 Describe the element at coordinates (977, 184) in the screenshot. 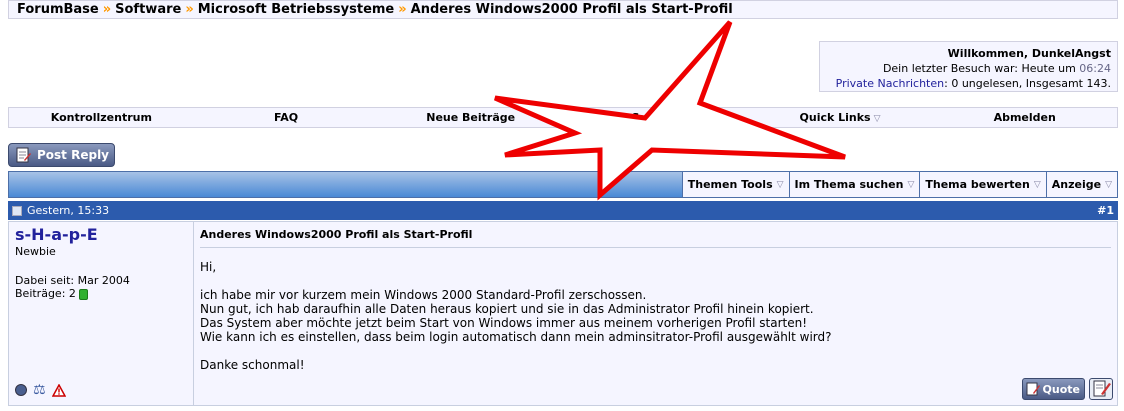

I see `tool-label: Thema bewerten` at that location.